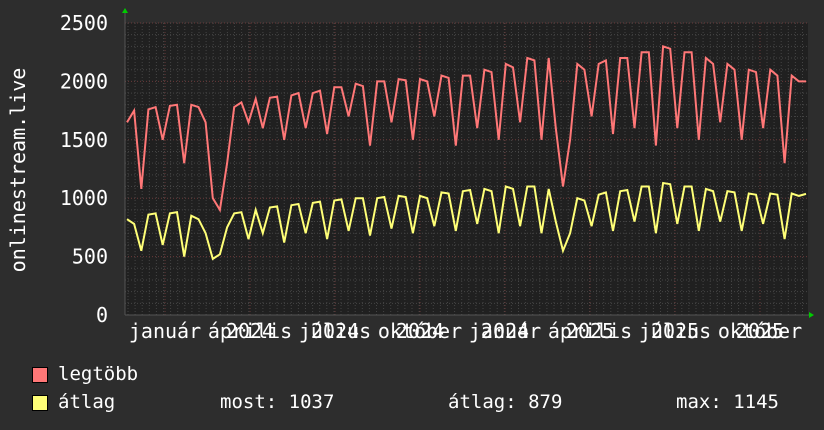 Image resolution: width=824 pixels, height=430 pixels. Describe the element at coordinates (84, 23) in the screenshot. I see `y-tick-label: 2500` at that location.